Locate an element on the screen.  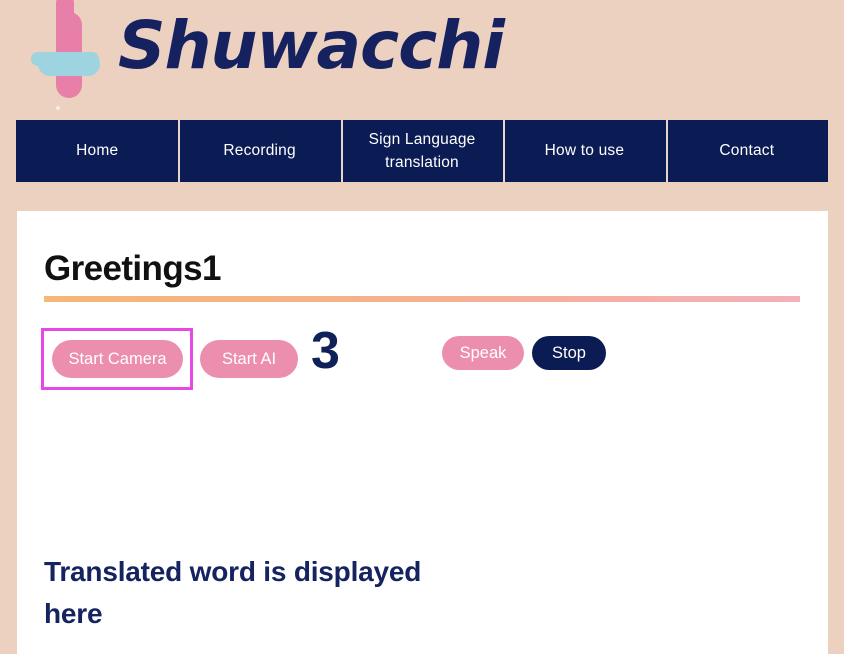
nav-item-recording: Recording is located at coordinates (259, 151).